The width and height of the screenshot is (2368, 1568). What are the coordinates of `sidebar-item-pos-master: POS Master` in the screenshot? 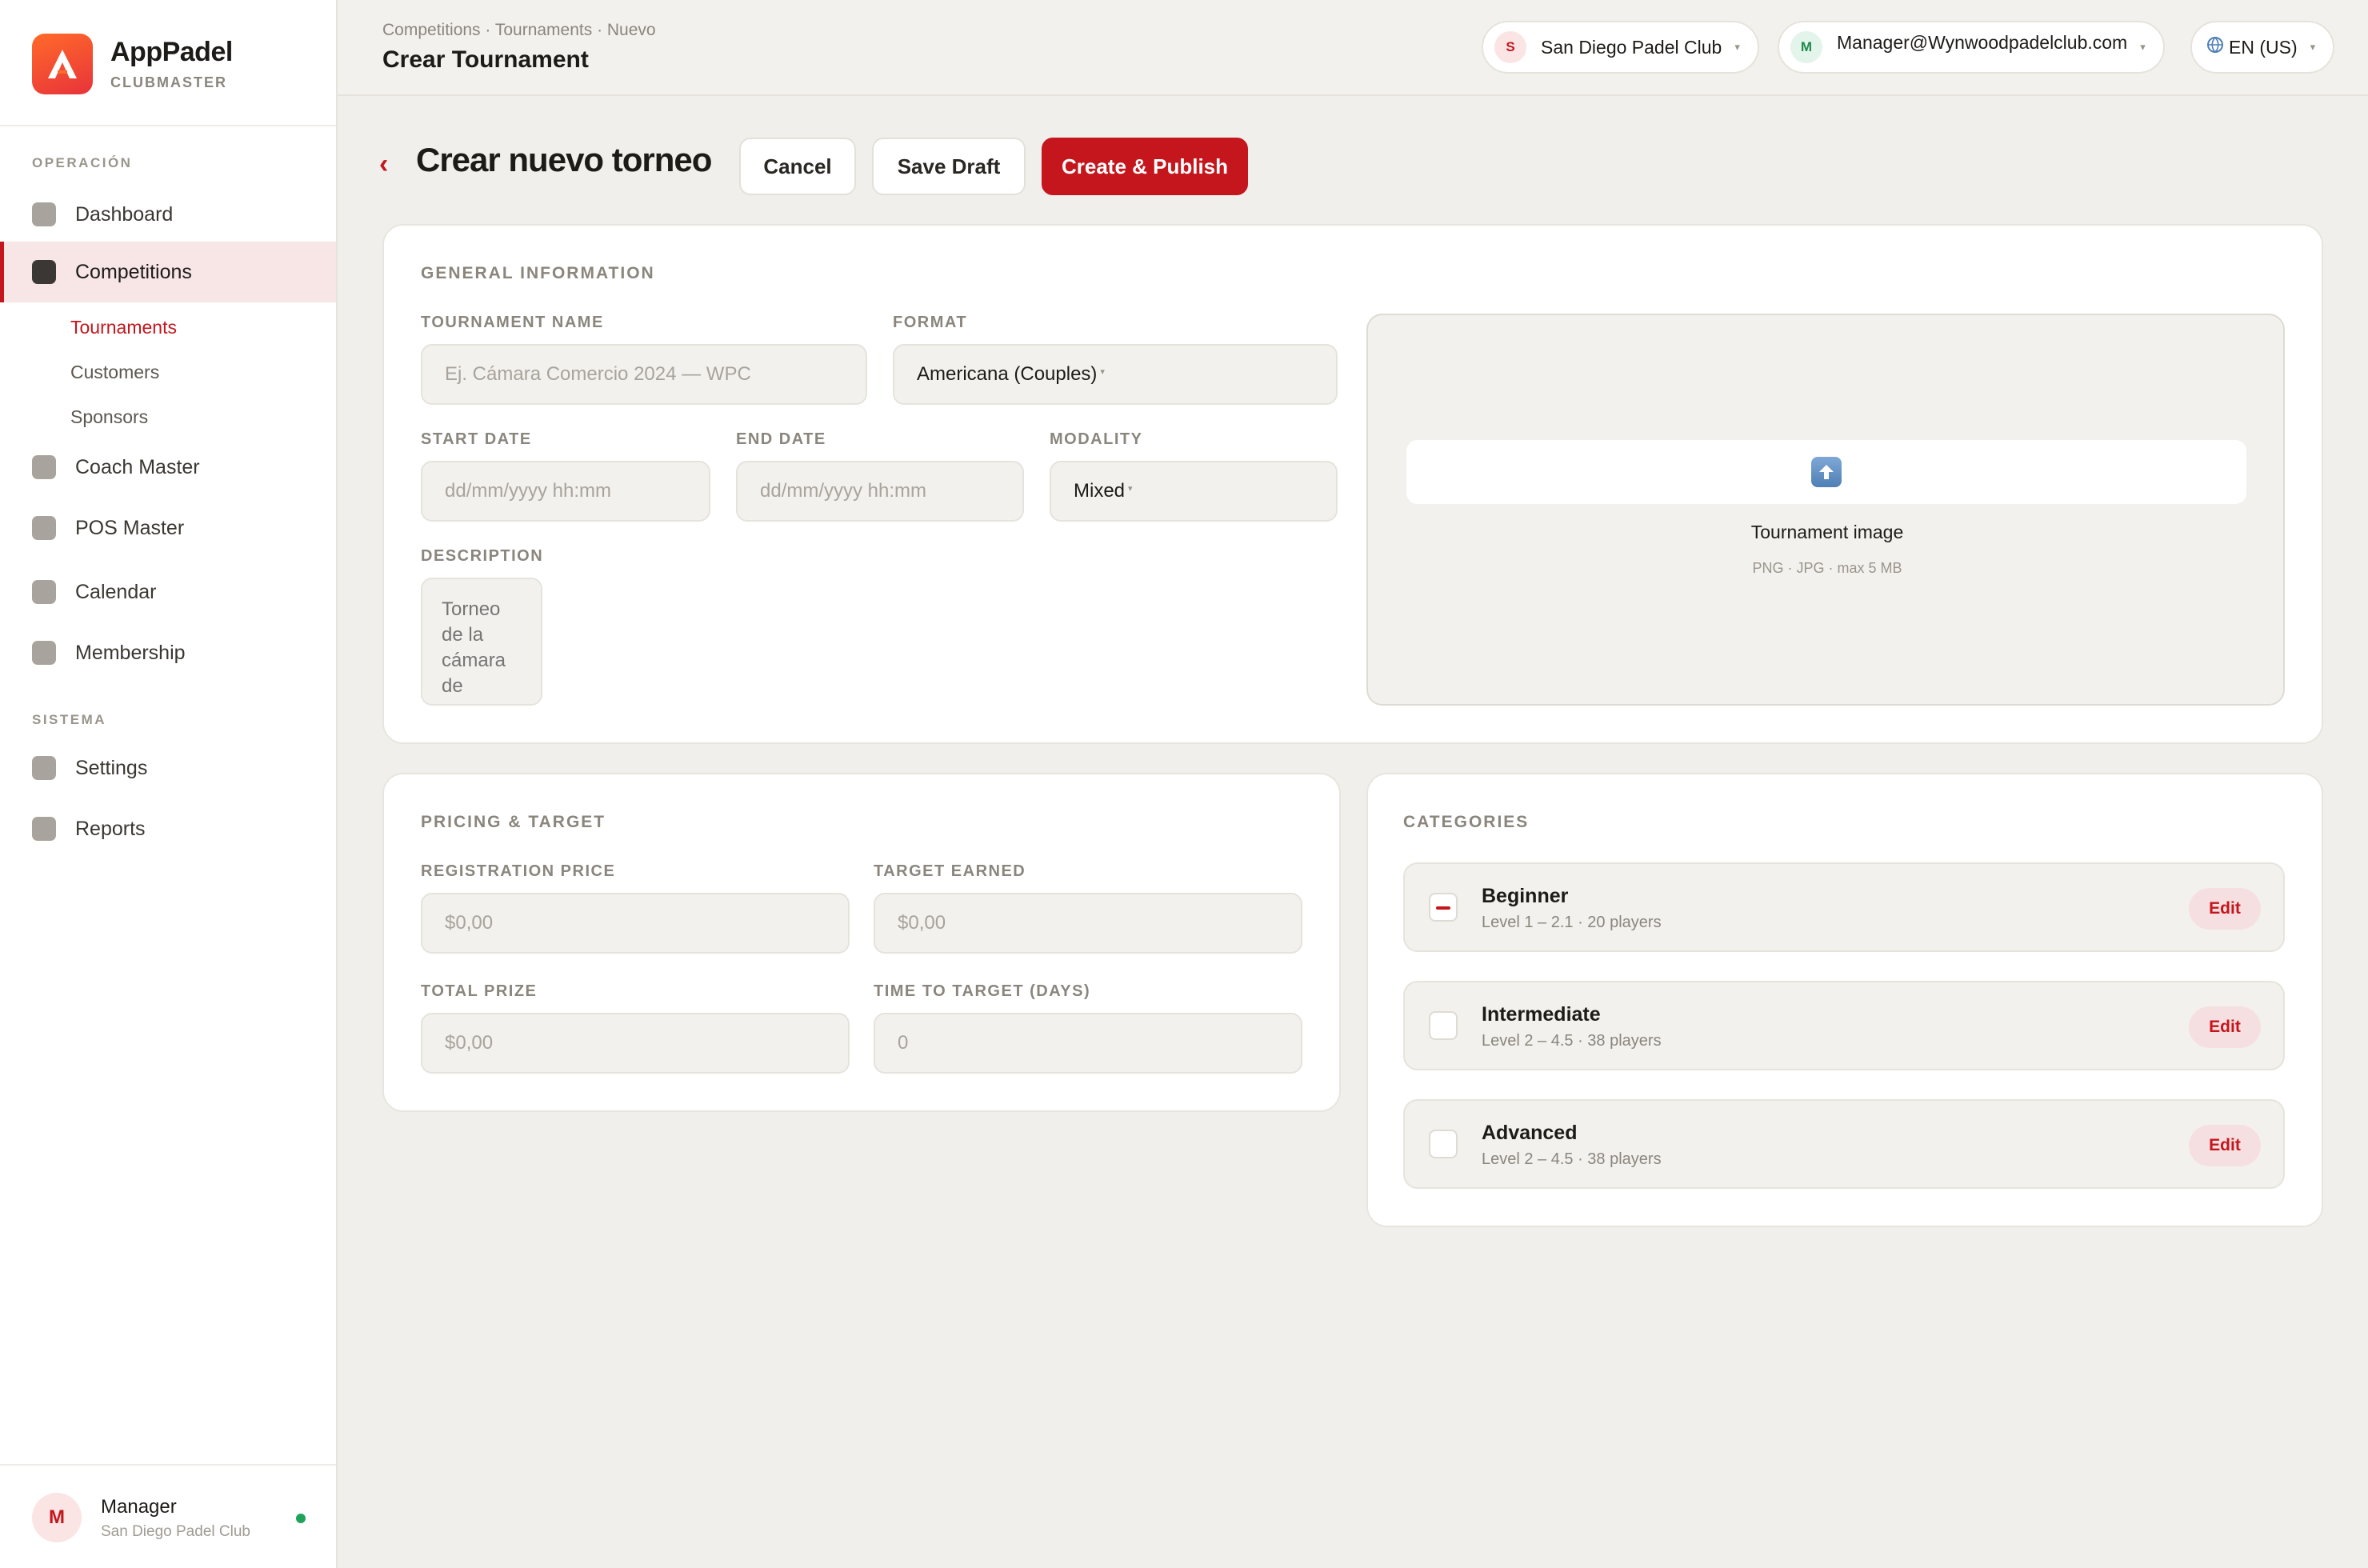 It's located at (168, 528).